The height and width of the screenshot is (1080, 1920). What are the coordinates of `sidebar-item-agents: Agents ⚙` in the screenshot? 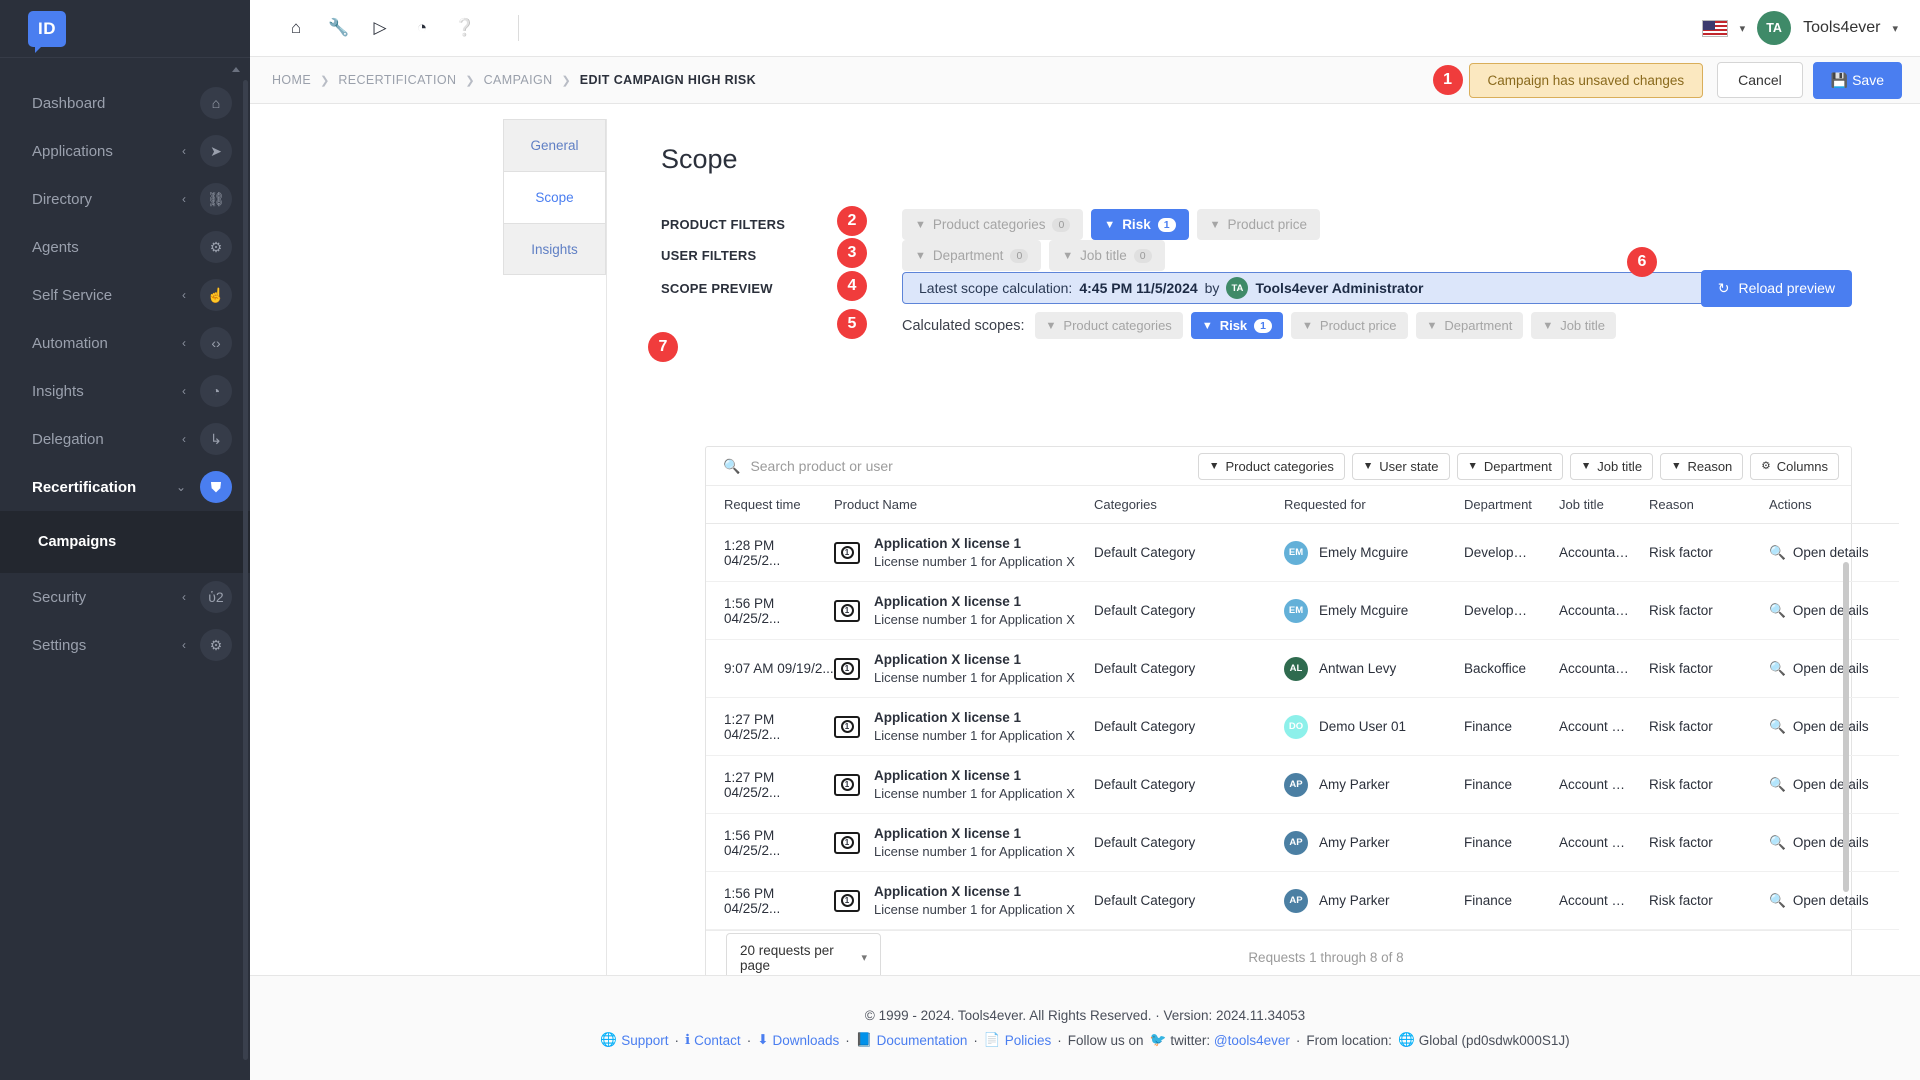 It's located at (125, 247).